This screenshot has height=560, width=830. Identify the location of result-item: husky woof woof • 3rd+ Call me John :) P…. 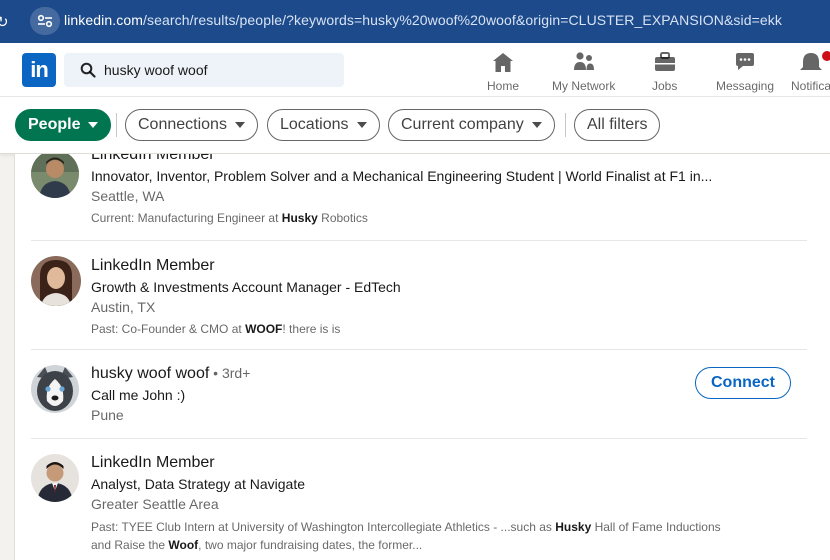
(419, 394).